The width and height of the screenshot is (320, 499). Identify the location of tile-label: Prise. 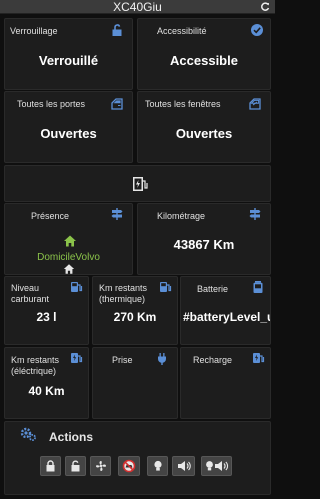
(122, 360).